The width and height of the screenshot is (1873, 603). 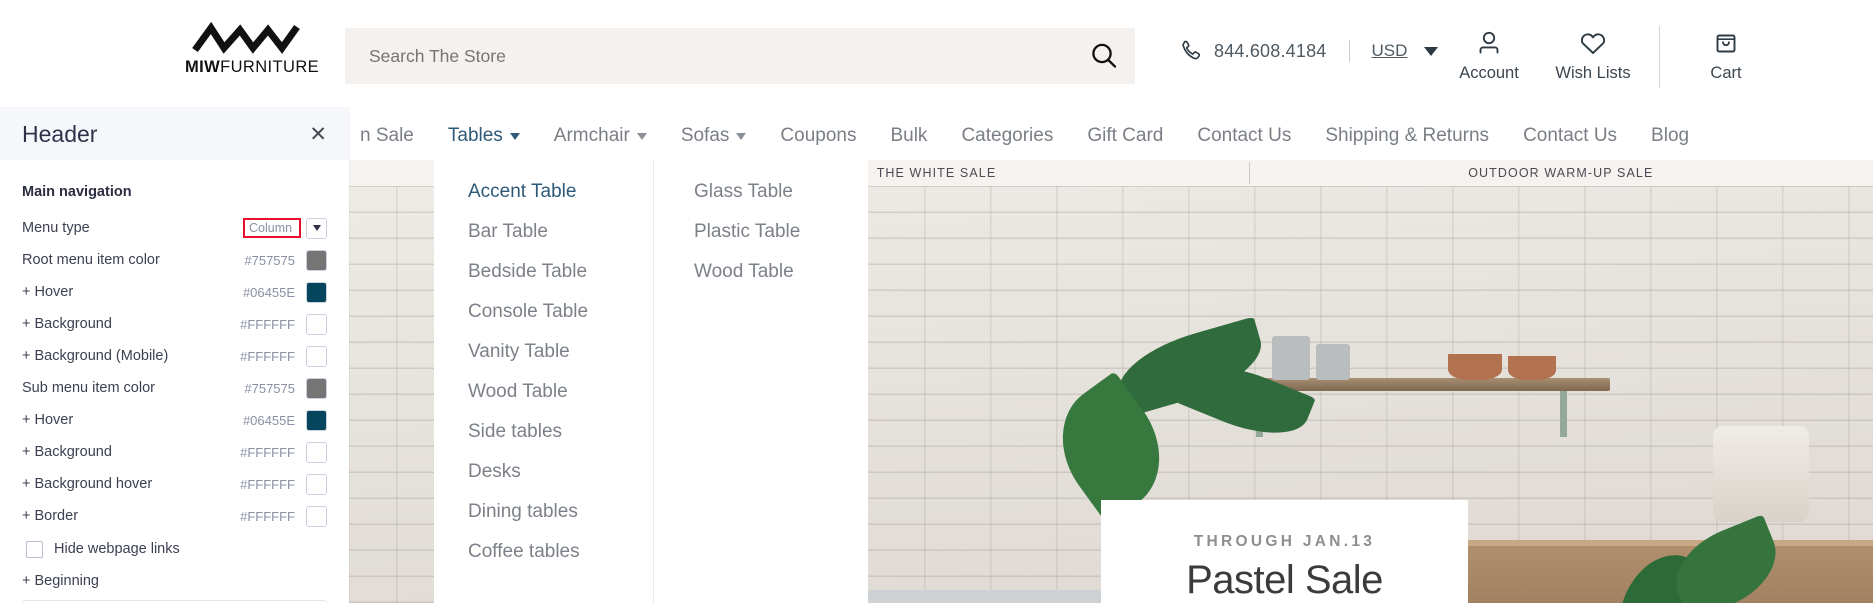 What do you see at coordinates (174, 549) in the screenshot?
I see `hide-webpage-links-row: Hide webpage links` at bounding box center [174, 549].